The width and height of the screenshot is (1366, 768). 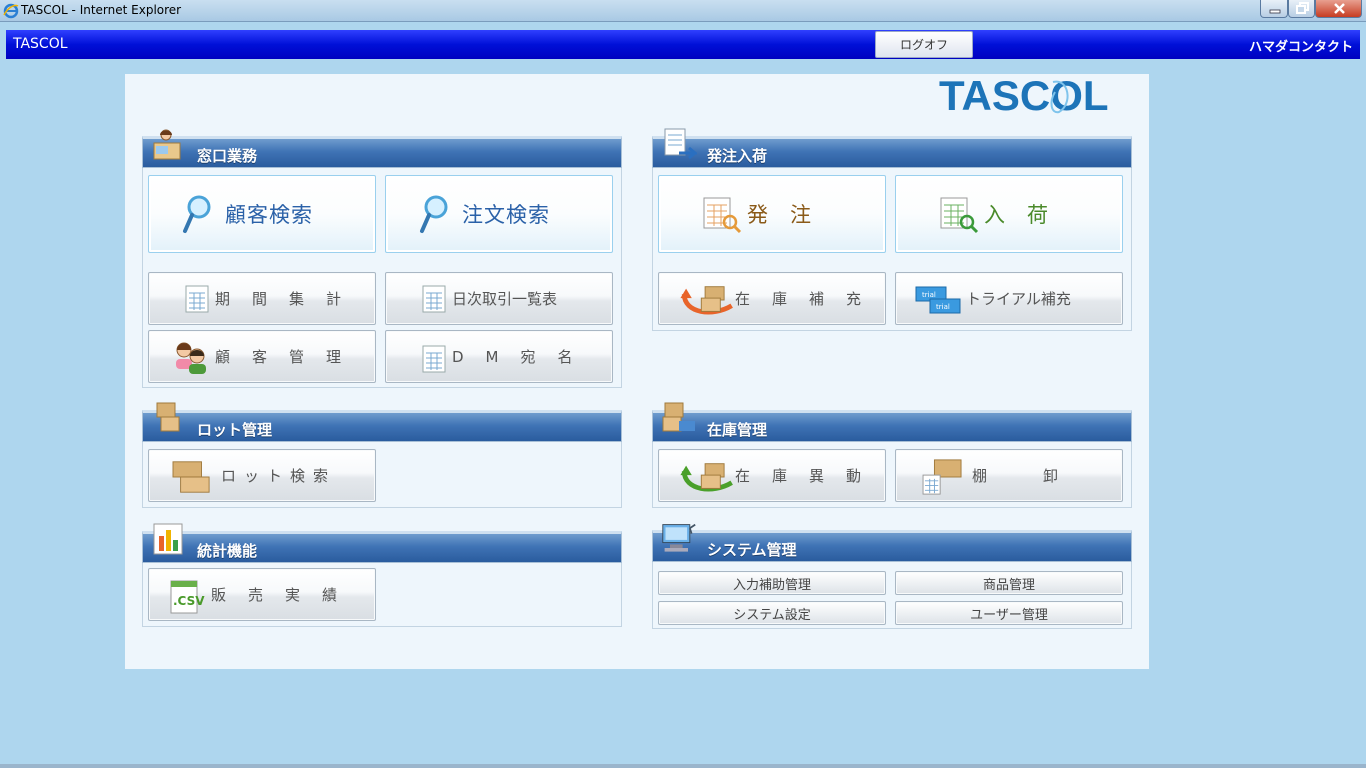 I want to click on button-label: 棚卸, so click(x=1043, y=476).